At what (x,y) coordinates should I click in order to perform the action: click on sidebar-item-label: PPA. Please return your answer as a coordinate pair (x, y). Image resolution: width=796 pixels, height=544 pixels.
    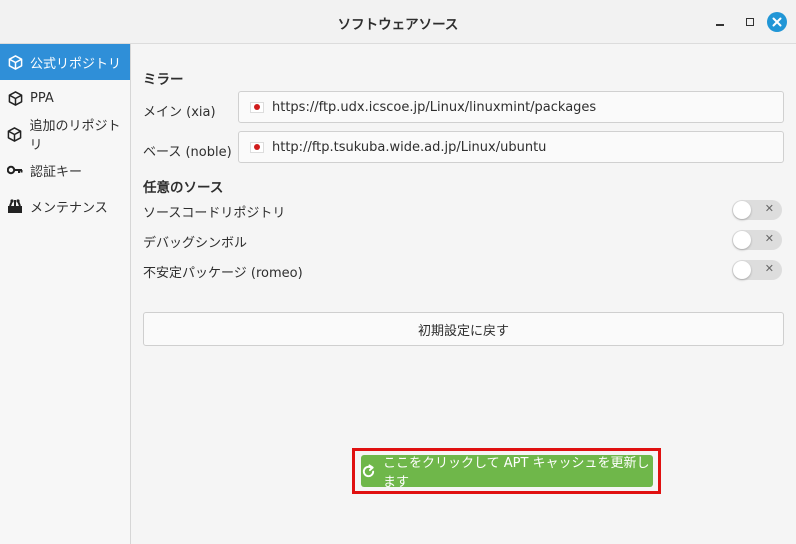
    Looking at the image, I should click on (42, 98).